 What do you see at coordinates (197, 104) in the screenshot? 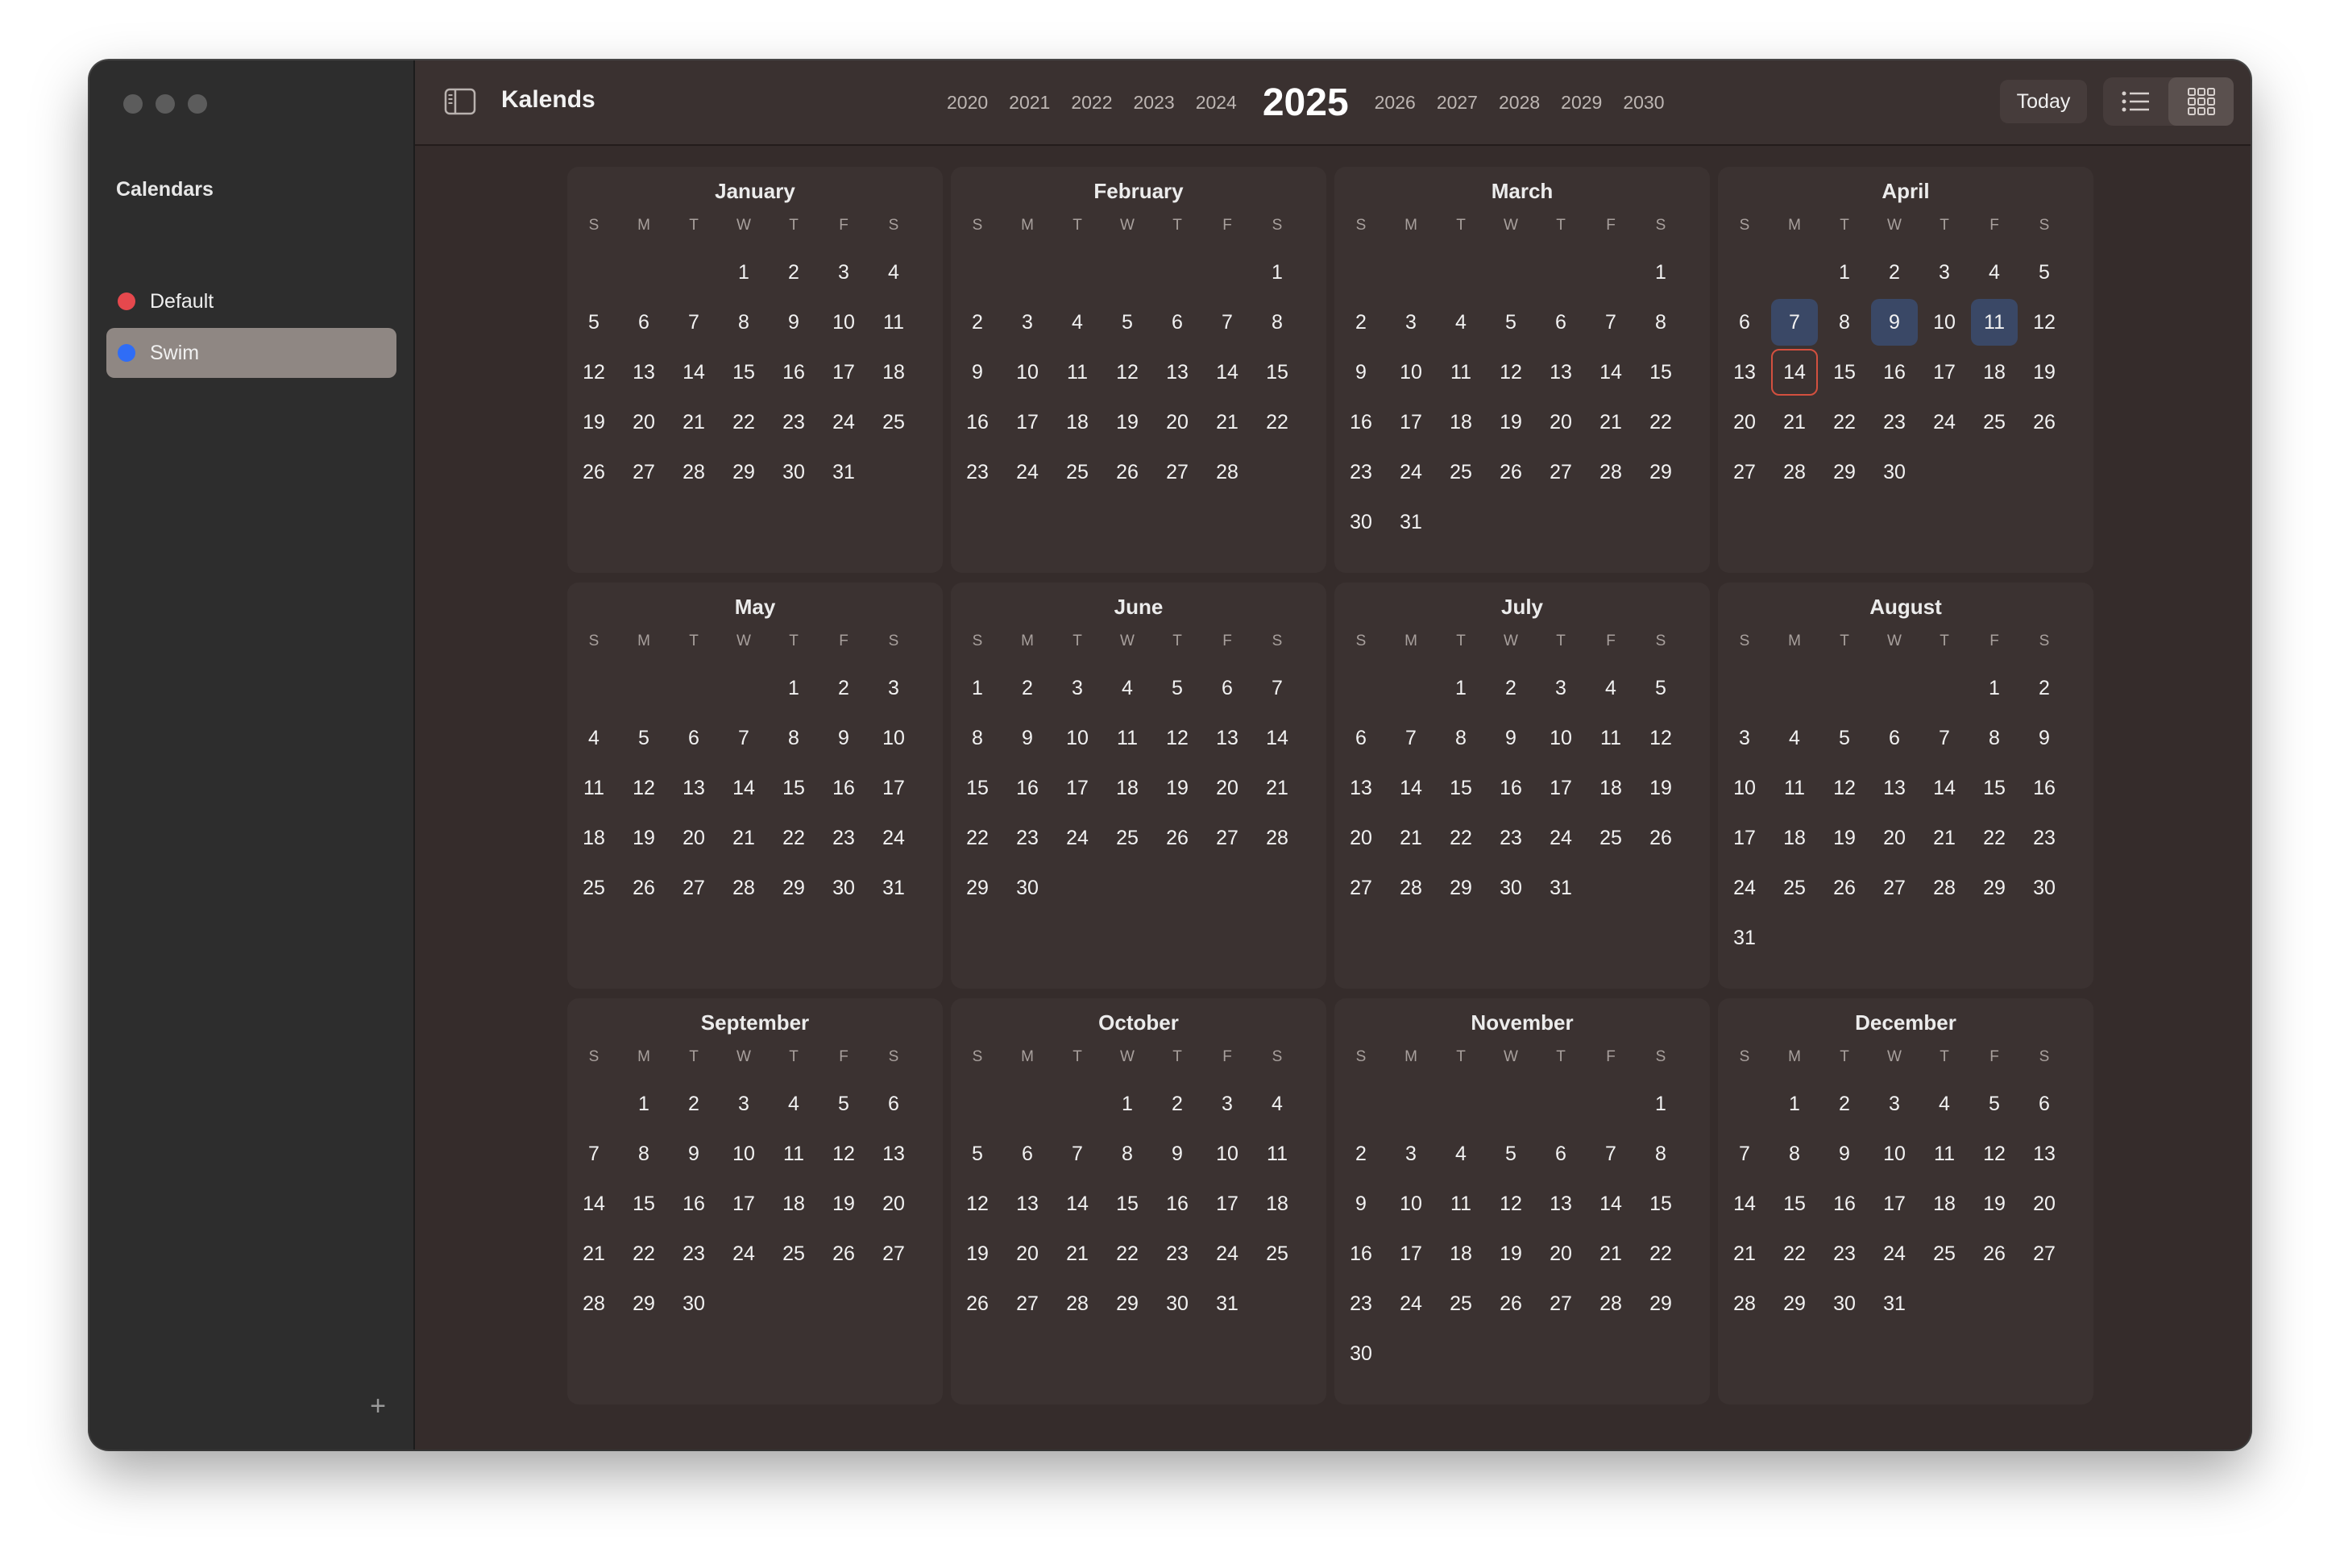
I see `zoom-window-button` at bounding box center [197, 104].